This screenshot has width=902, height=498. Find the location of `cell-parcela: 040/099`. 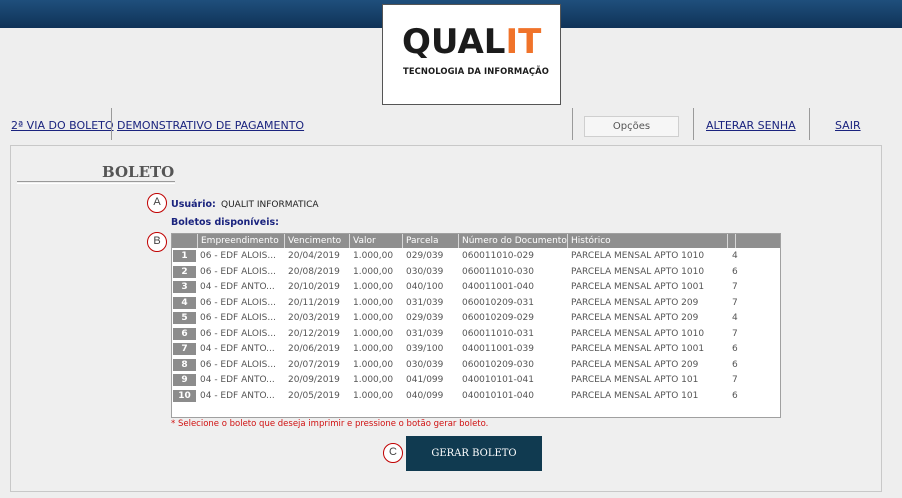

cell-parcela: 040/099 is located at coordinates (425, 395).